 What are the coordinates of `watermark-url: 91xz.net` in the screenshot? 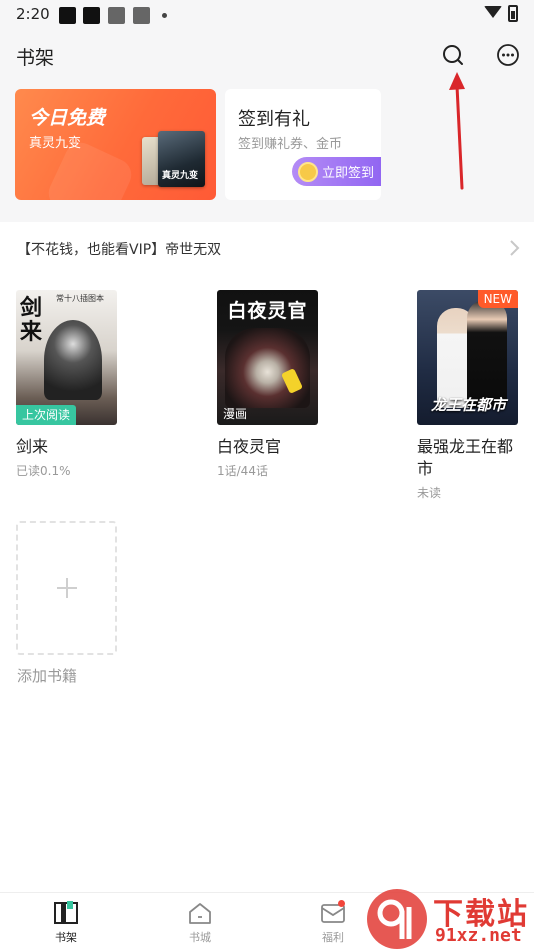 It's located at (478, 935).